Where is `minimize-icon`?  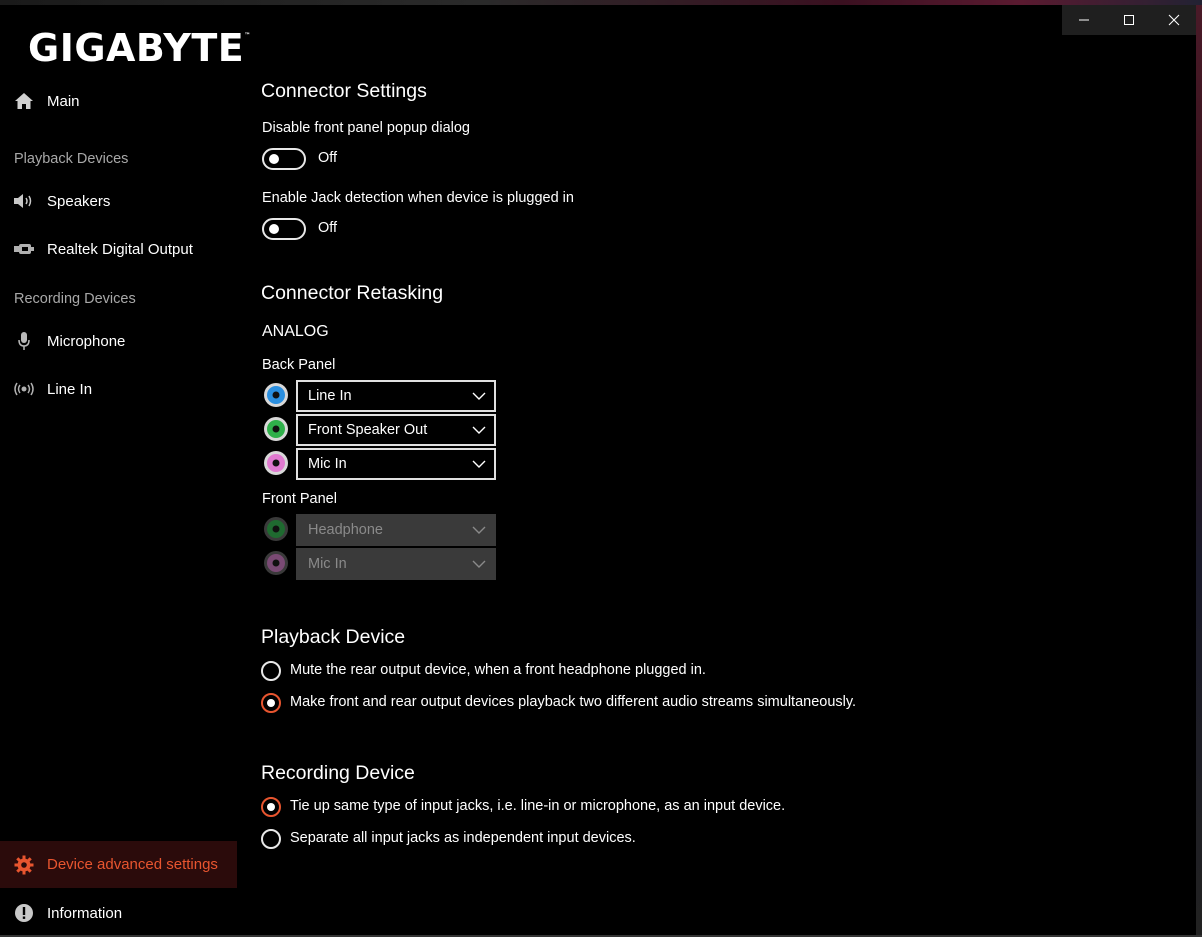
minimize-icon is located at coordinates (1084, 20).